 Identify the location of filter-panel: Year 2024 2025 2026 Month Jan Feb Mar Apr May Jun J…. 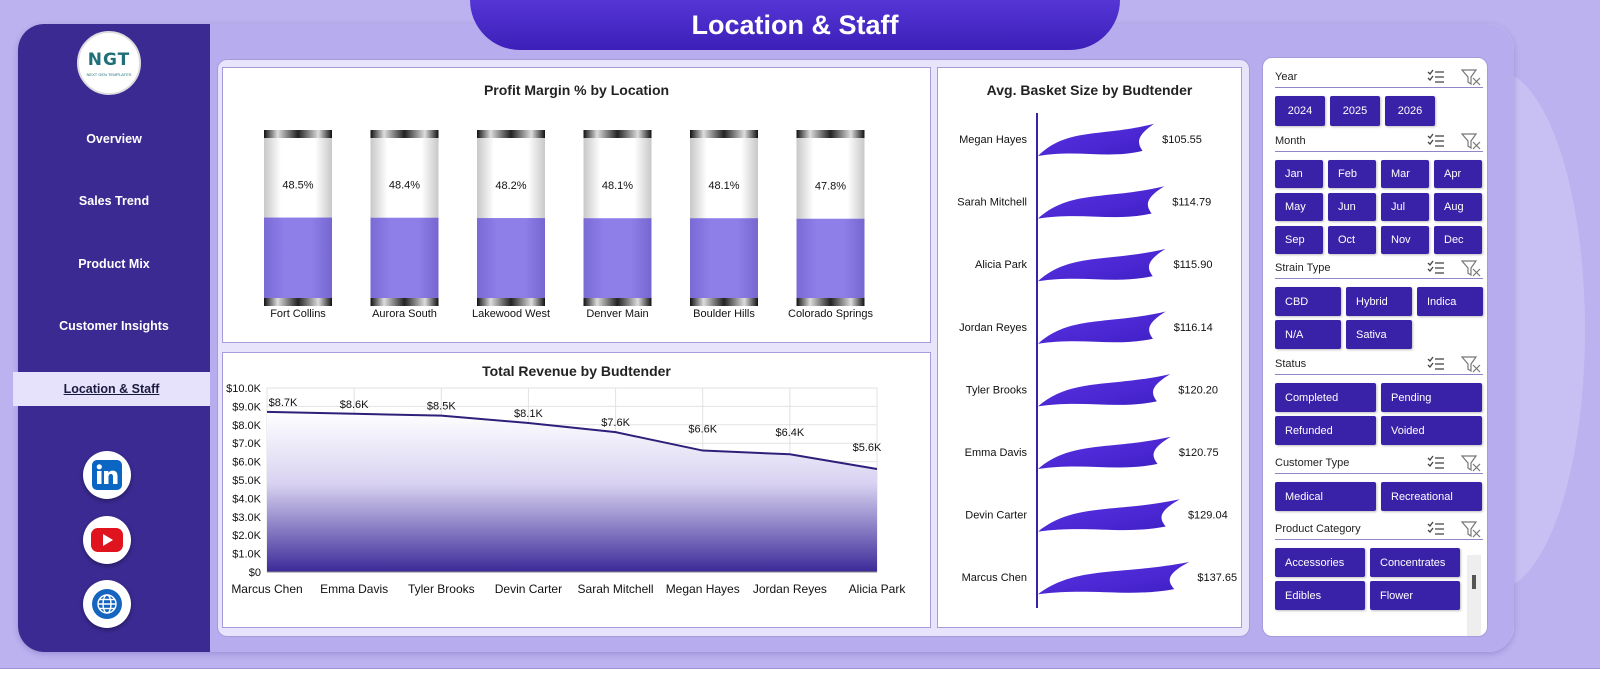
(1375, 347).